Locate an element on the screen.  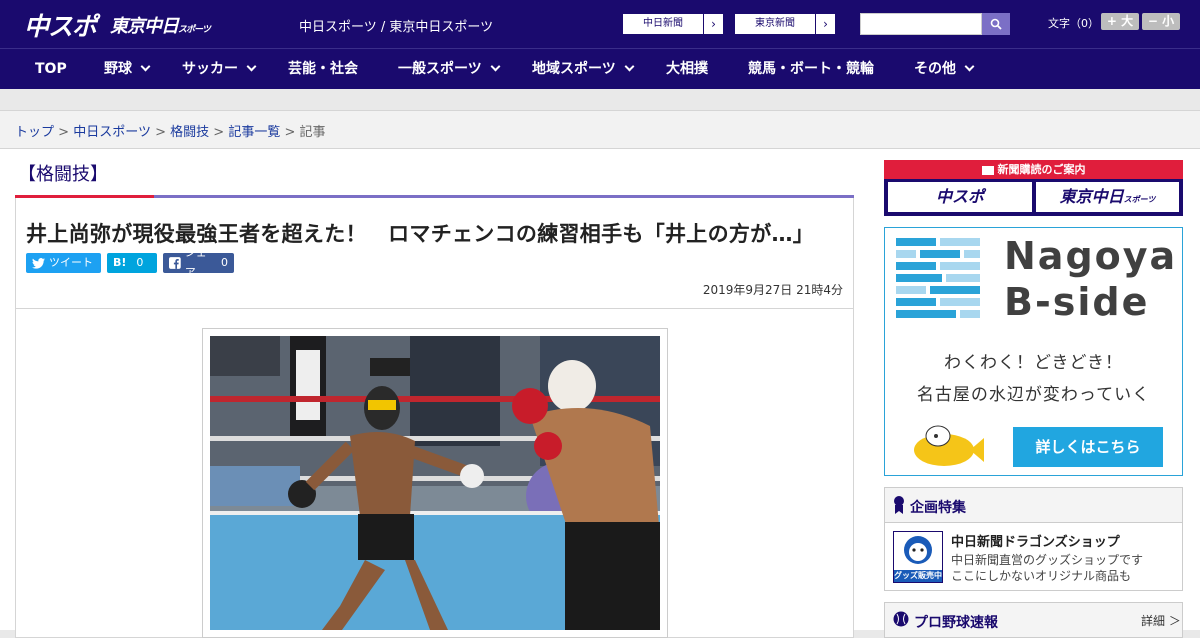
nav-label: その他 is located at coordinates (935, 69).